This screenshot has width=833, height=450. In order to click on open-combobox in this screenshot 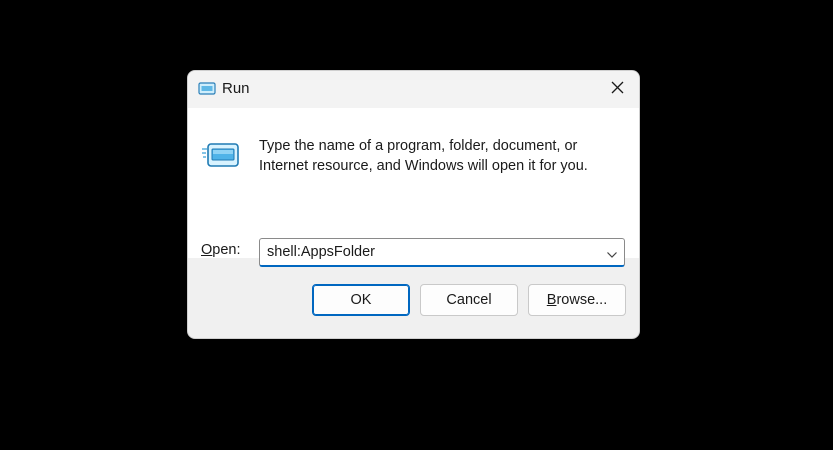, I will do `click(442, 252)`.